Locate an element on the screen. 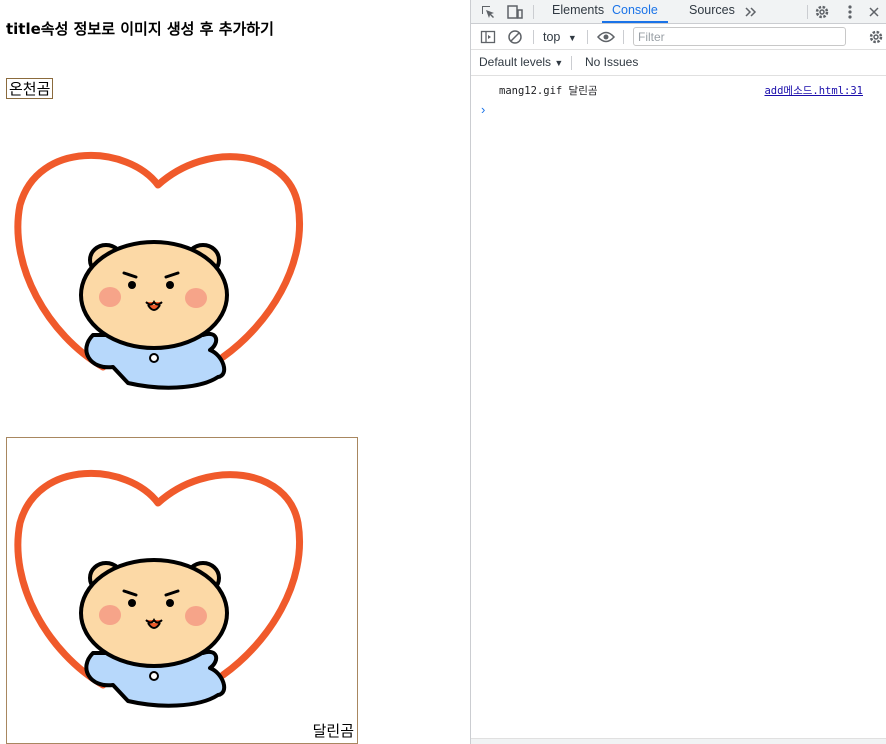  heart-bear-image is located at coordinates (158, 270).